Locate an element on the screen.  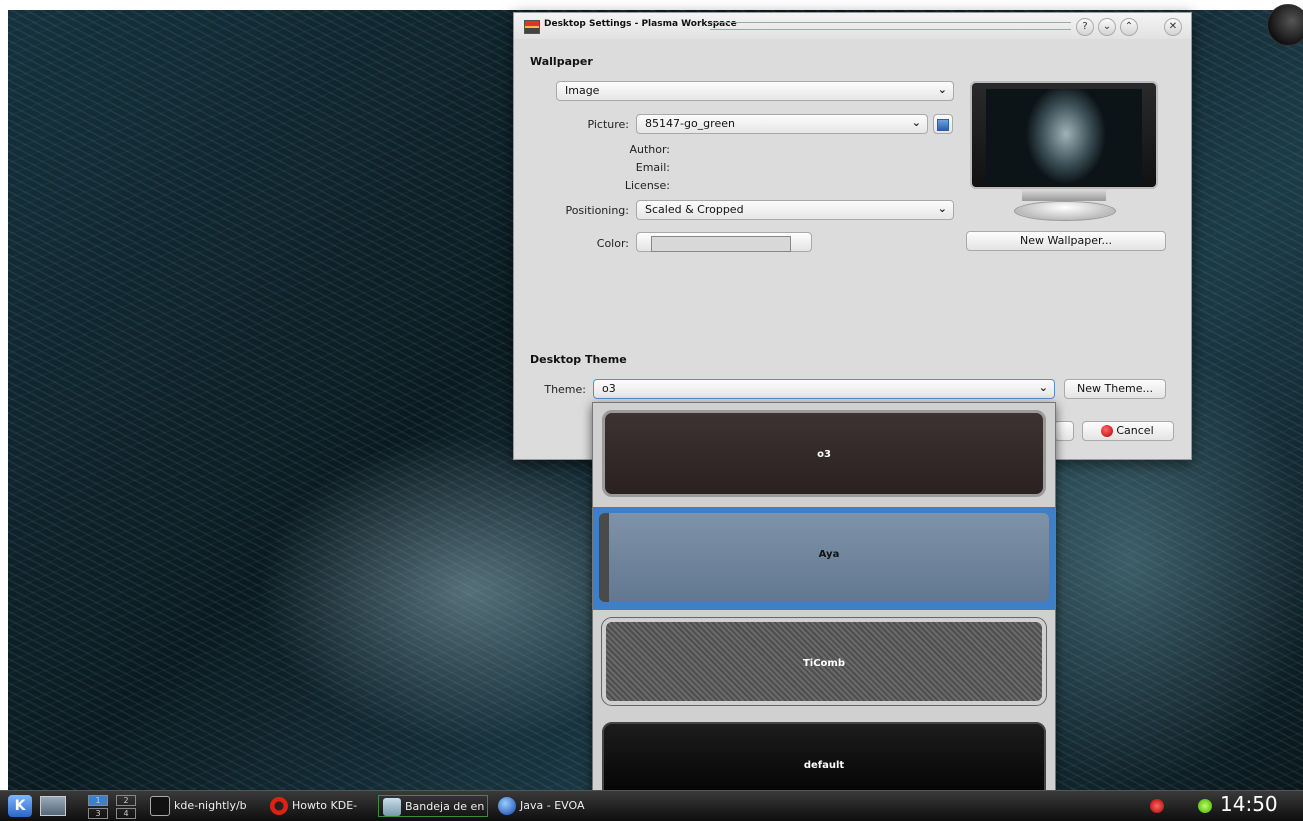
theme-option-label: o3 is located at coordinates (824, 454).